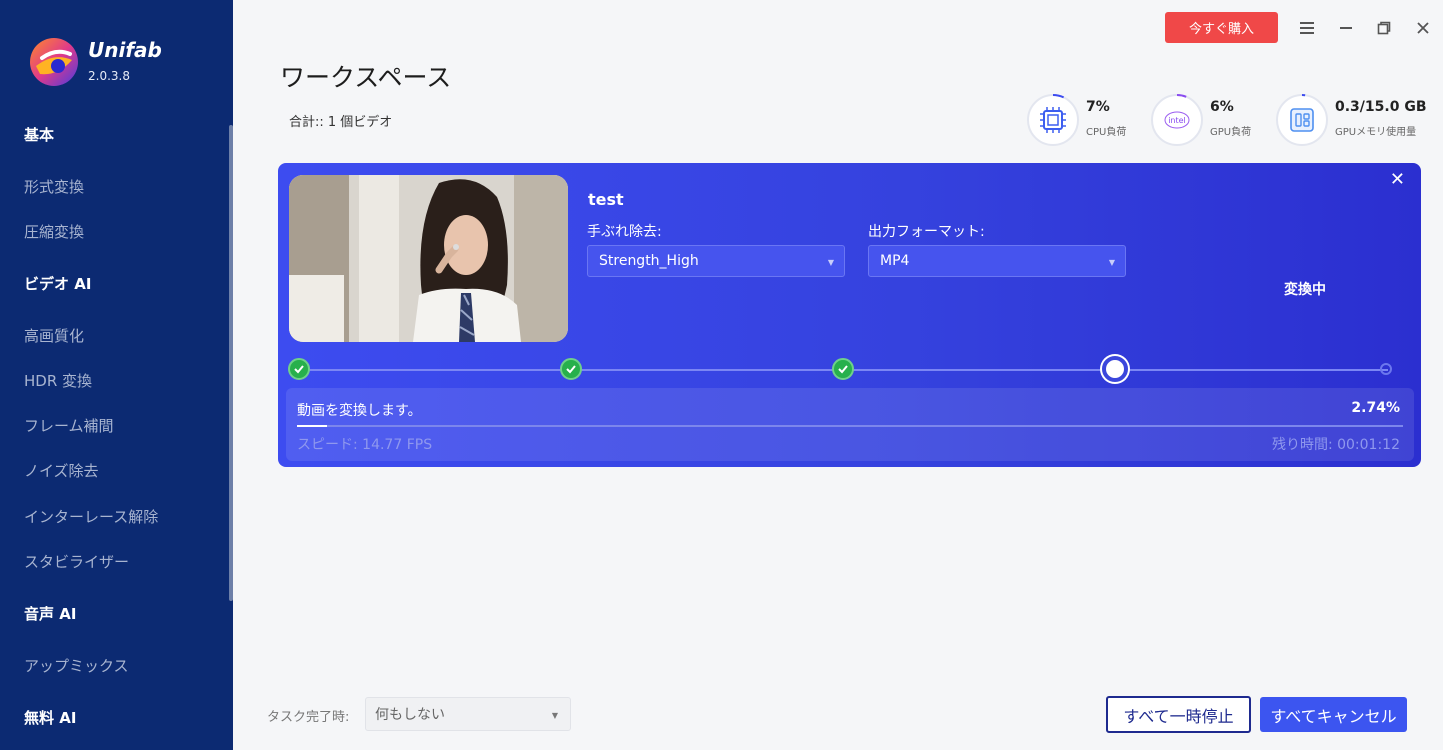  I want to click on stabilize-label: 手ぶれ除去:, so click(624, 232).